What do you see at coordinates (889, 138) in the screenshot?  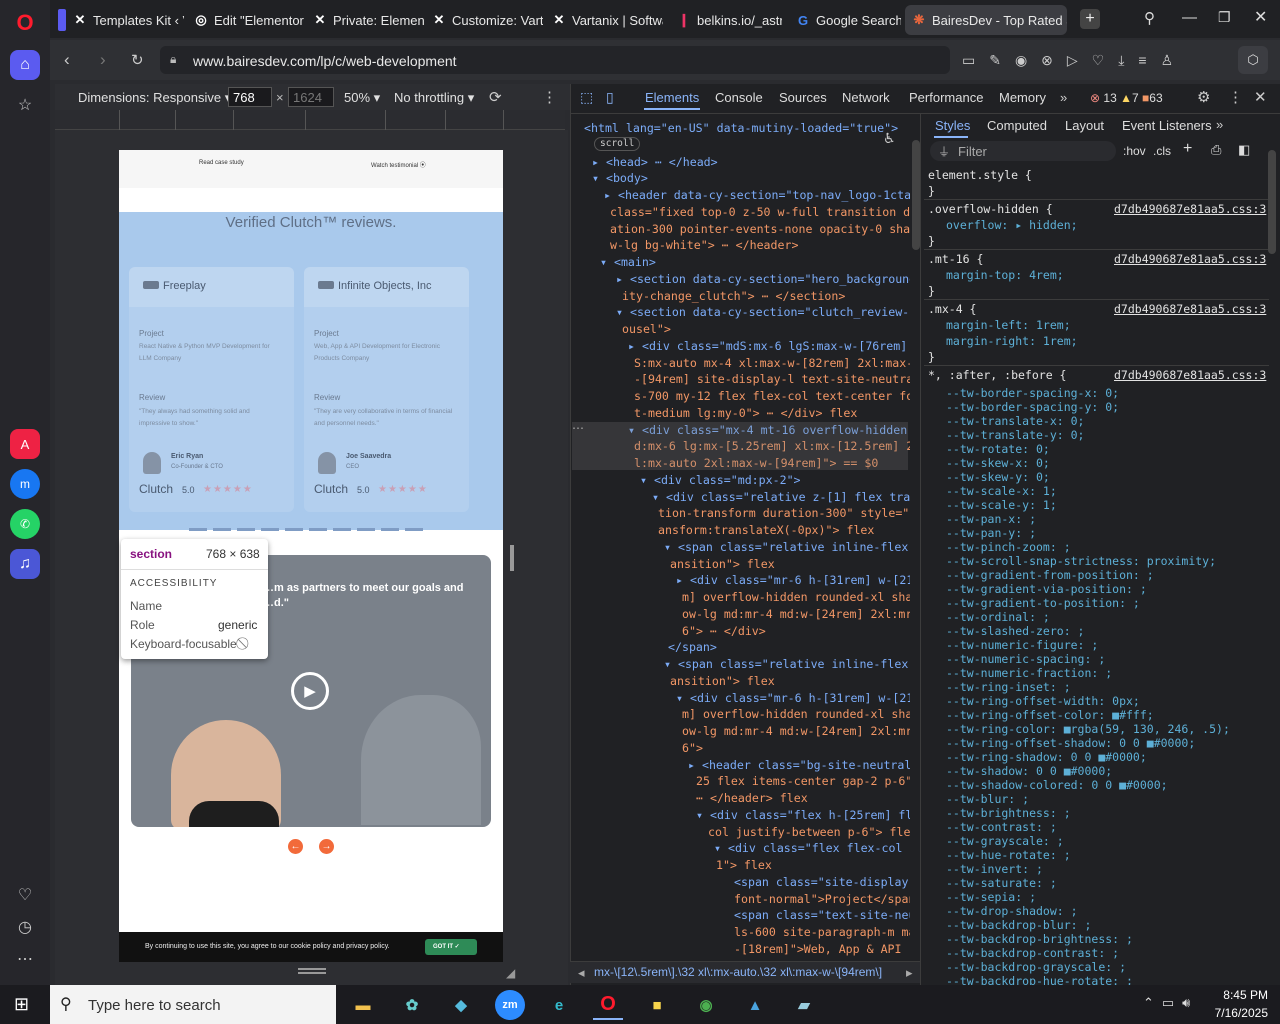 I see `accessibility-tree-icon: ♿︎` at bounding box center [889, 138].